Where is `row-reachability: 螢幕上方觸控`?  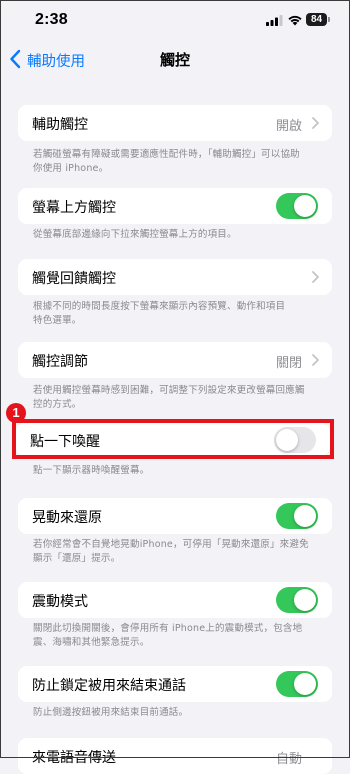 row-reachability: 螢幕上方觸控 is located at coordinates (175, 206).